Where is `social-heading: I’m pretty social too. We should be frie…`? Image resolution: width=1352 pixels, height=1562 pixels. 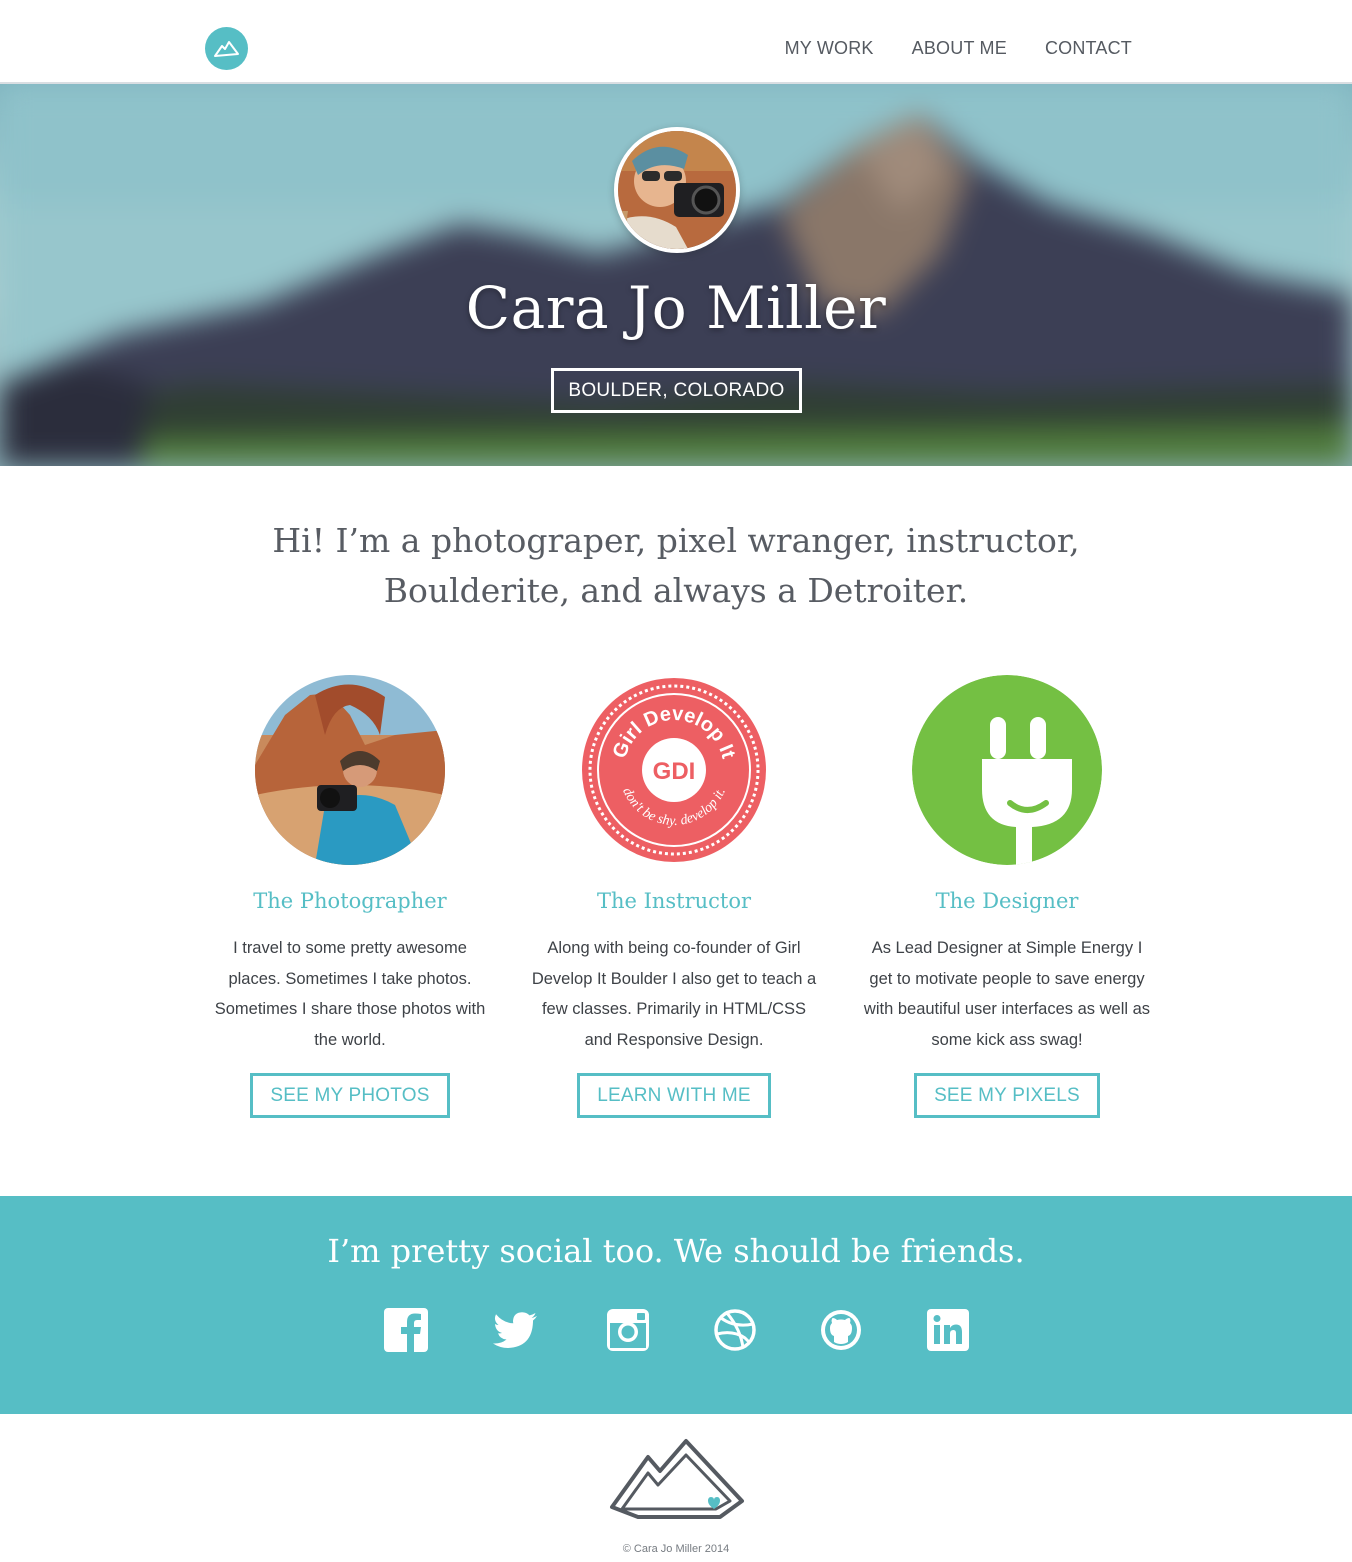
social-heading: I’m pretty social too. We should be frie… is located at coordinates (676, 1251).